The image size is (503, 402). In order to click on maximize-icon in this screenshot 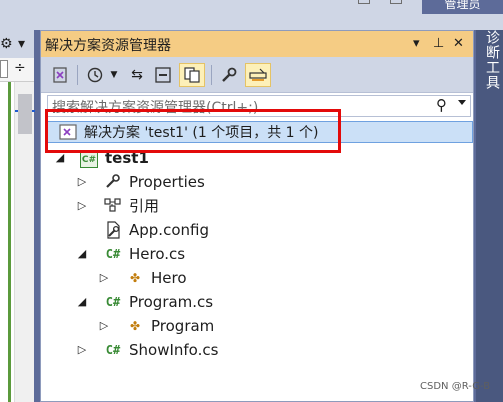, I will do `click(396, 2)`.